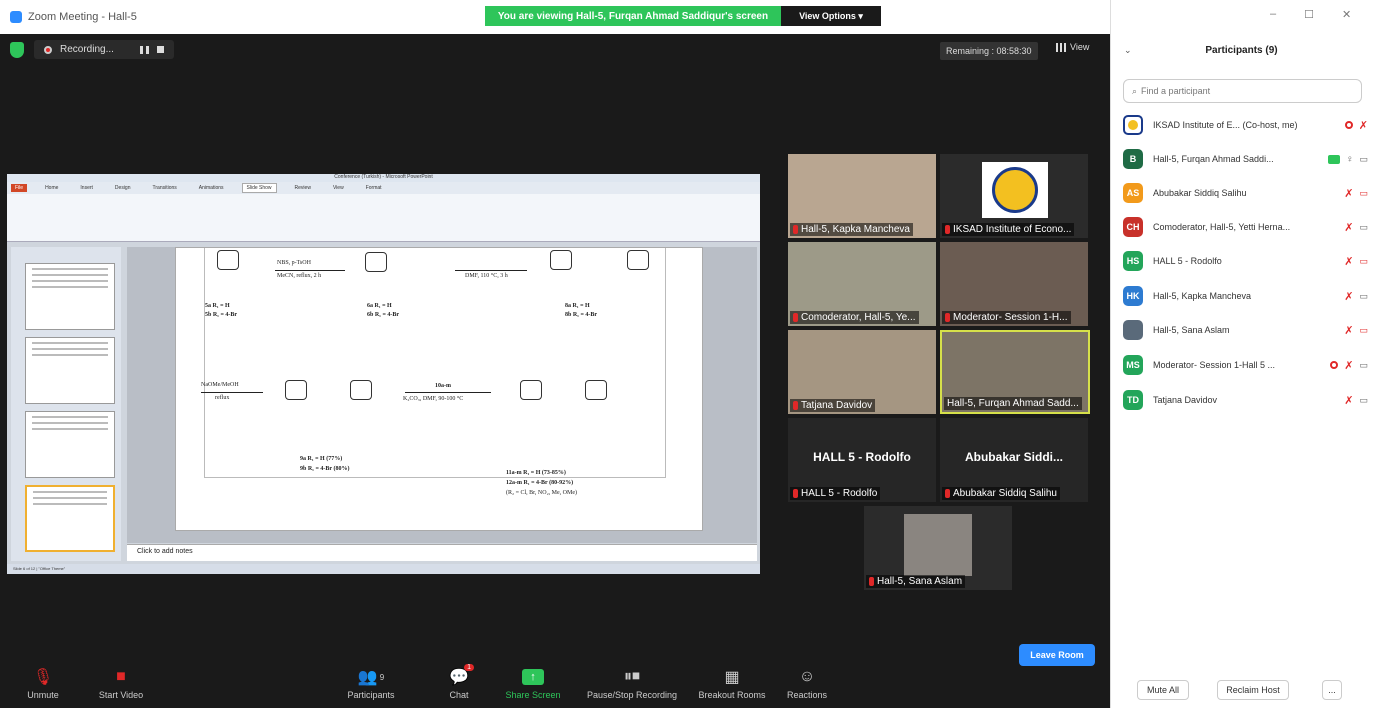 This screenshot has width=1373, height=708. I want to click on participant-status-icons: ♀ ▭, so click(1337, 159).